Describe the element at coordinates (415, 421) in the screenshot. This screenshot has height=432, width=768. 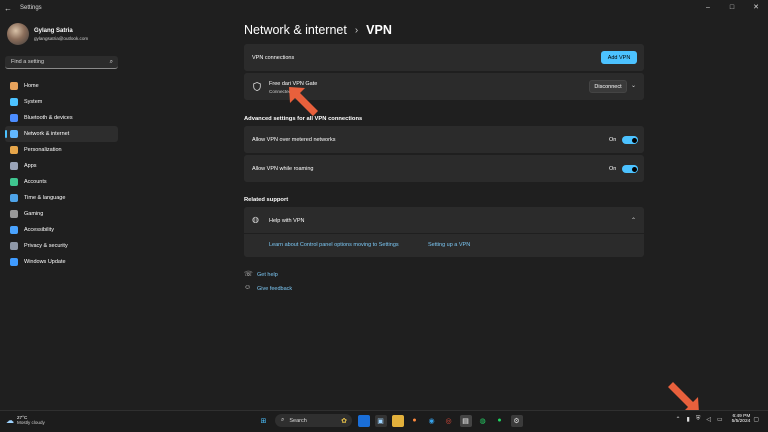
I see `firefox-icon: ●` at that location.